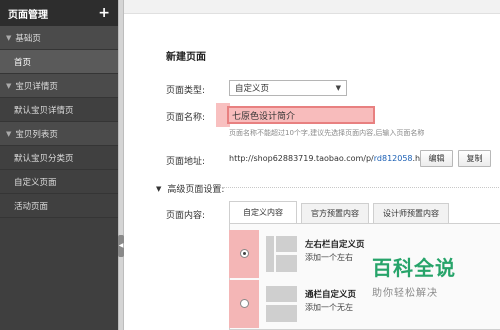 This screenshot has height=330, width=500. I want to click on page-name-hint: 页面名称不能超过10个字,建议先选择页面内容,后输入页面名称, so click(327, 133).